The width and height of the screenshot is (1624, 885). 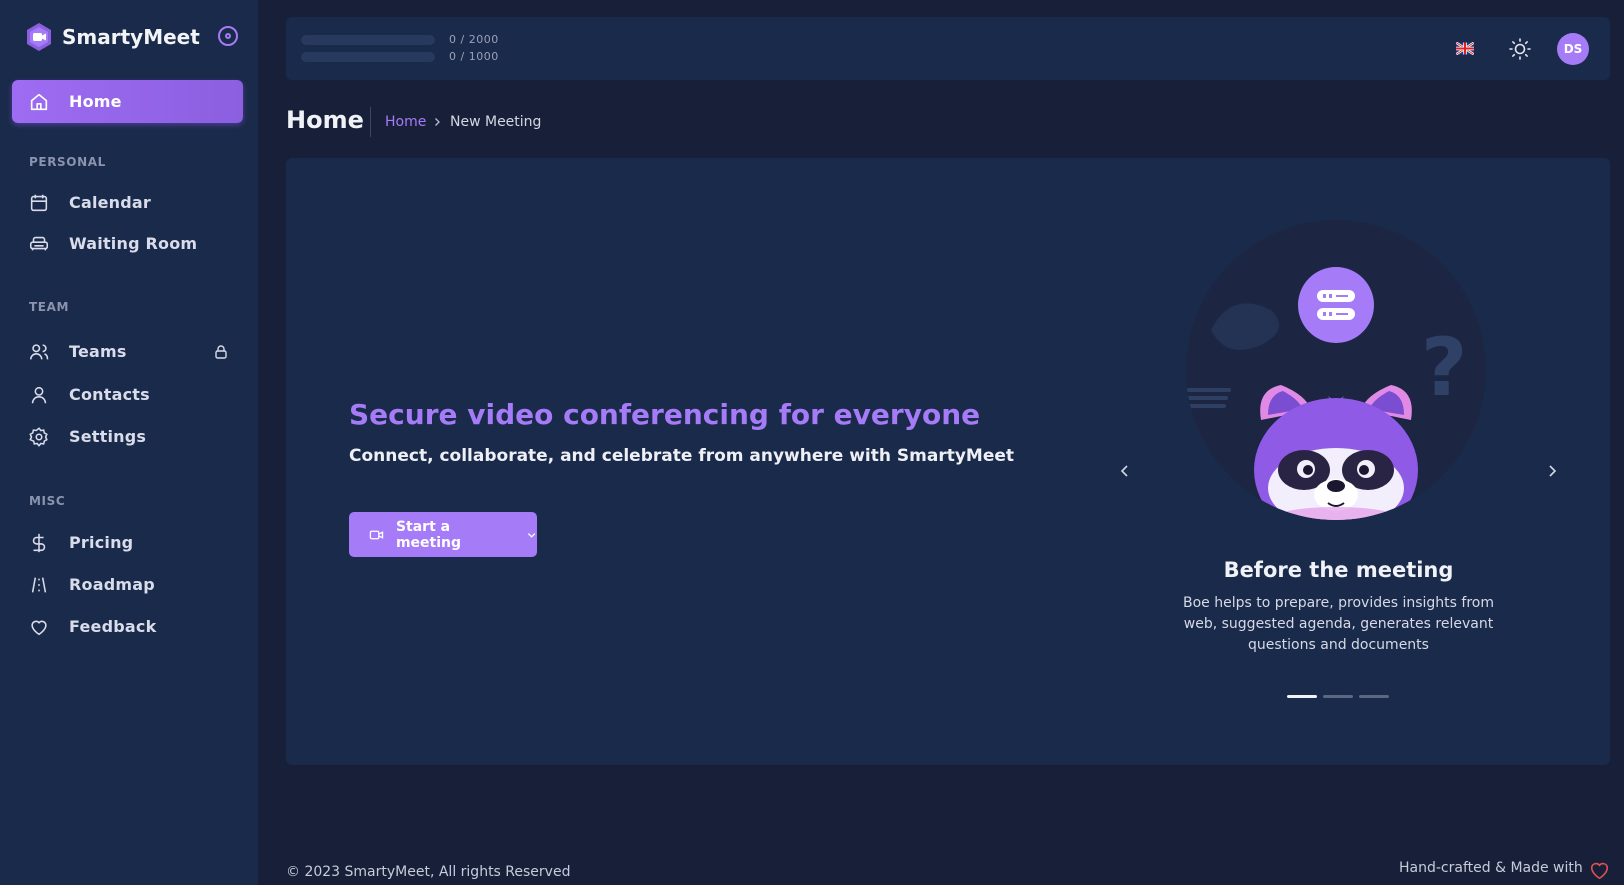 What do you see at coordinates (1552, 471) in the screenshot?
I see `carousel-next-icon` at bounding box center [1552, 471].